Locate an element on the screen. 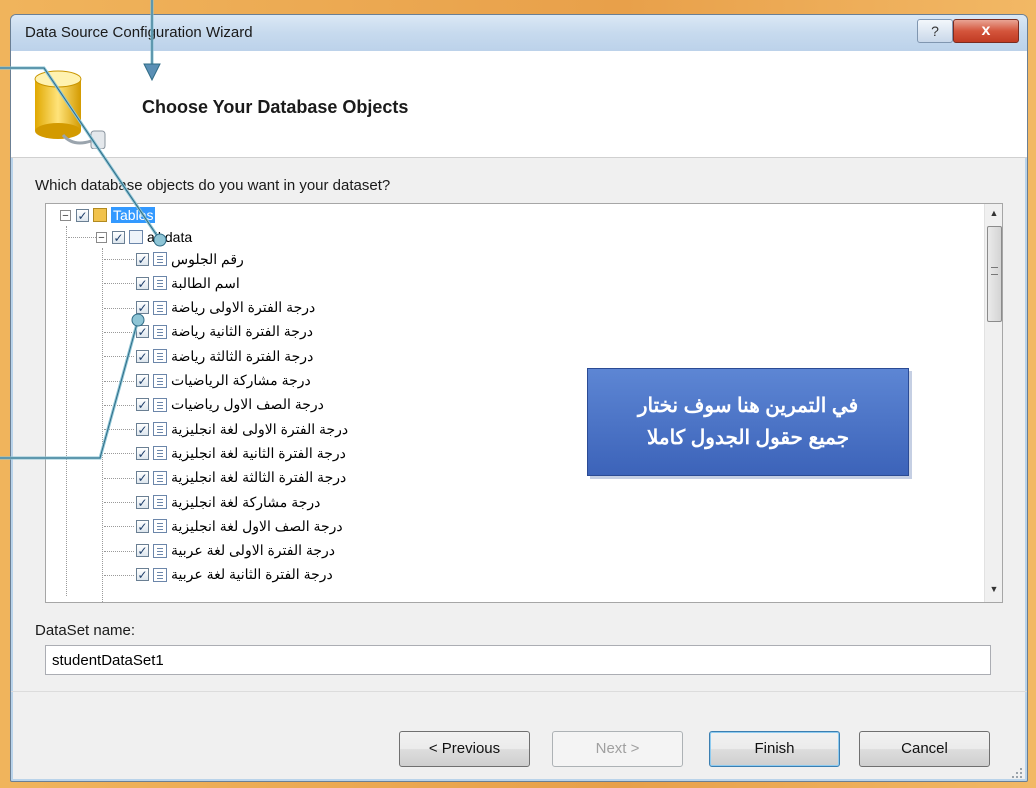 The width and height of the screenshot is (1036, 788). tree-node-field: ✓ درجة الفترة الاولى لغة انجليزية is located at coordinates (242, 429).